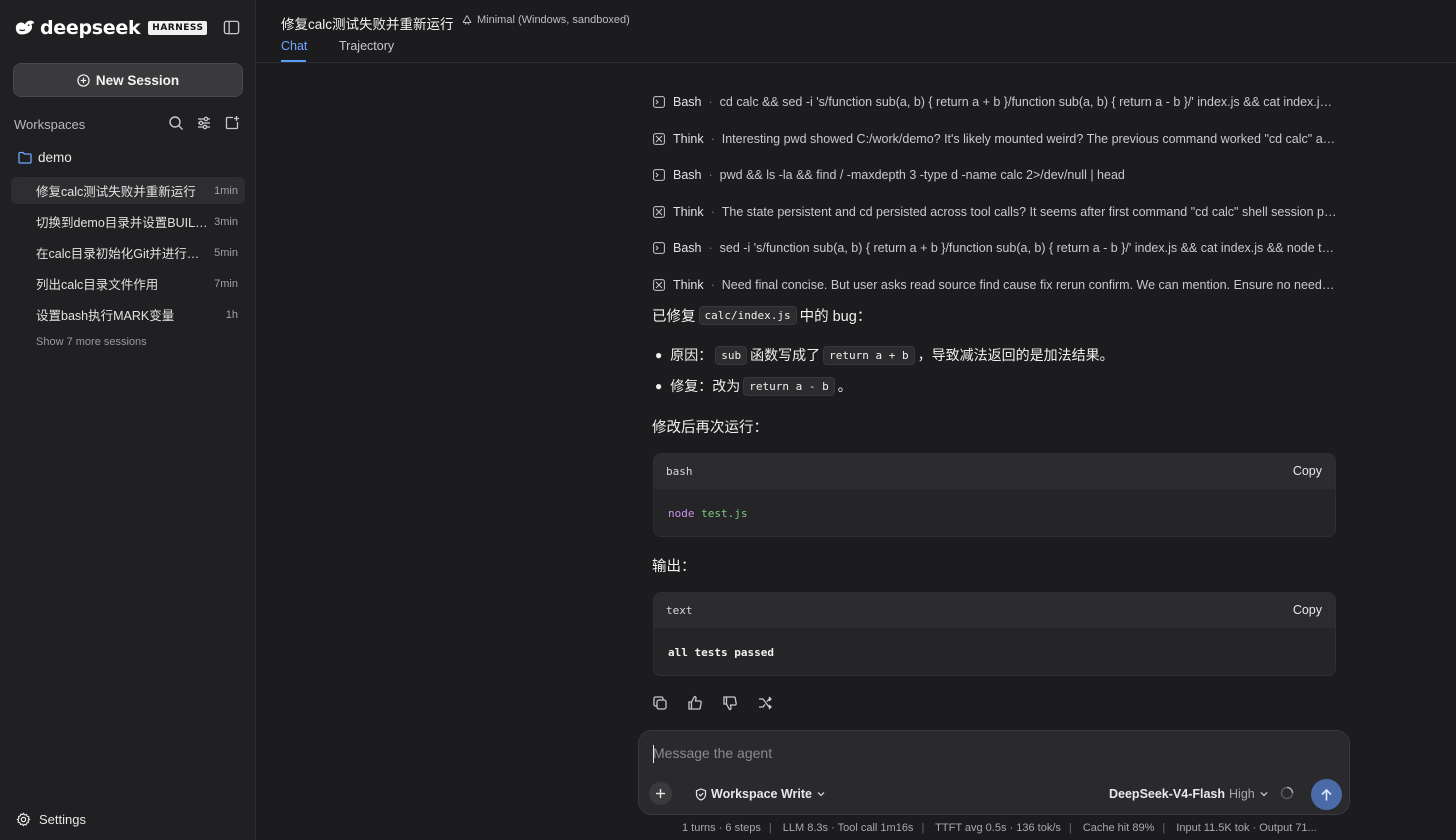 The height and width of the screenshot is (840, 1456). Describe the element at coordinates (747, 315) in the screenshot. I see `inline-code: calc/index.js` at that location.